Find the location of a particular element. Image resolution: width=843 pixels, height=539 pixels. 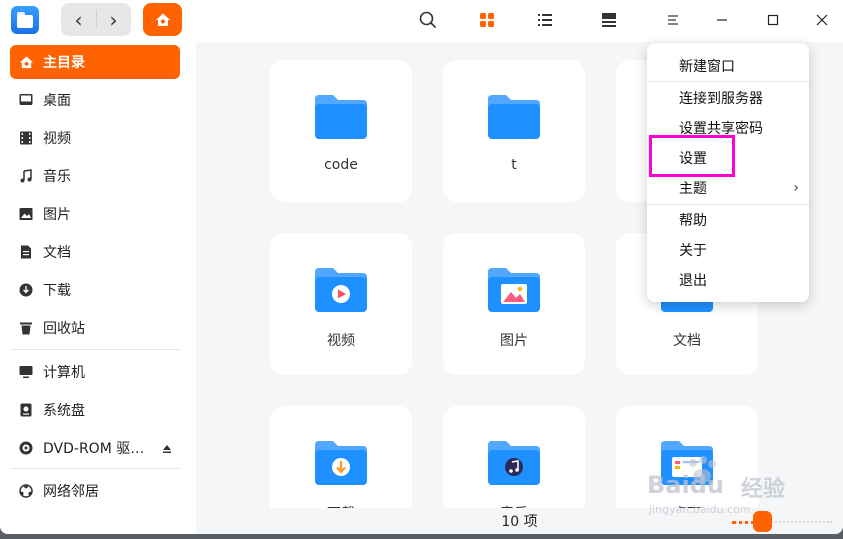

file-item: 视频 is located at coordinates (341, 304).